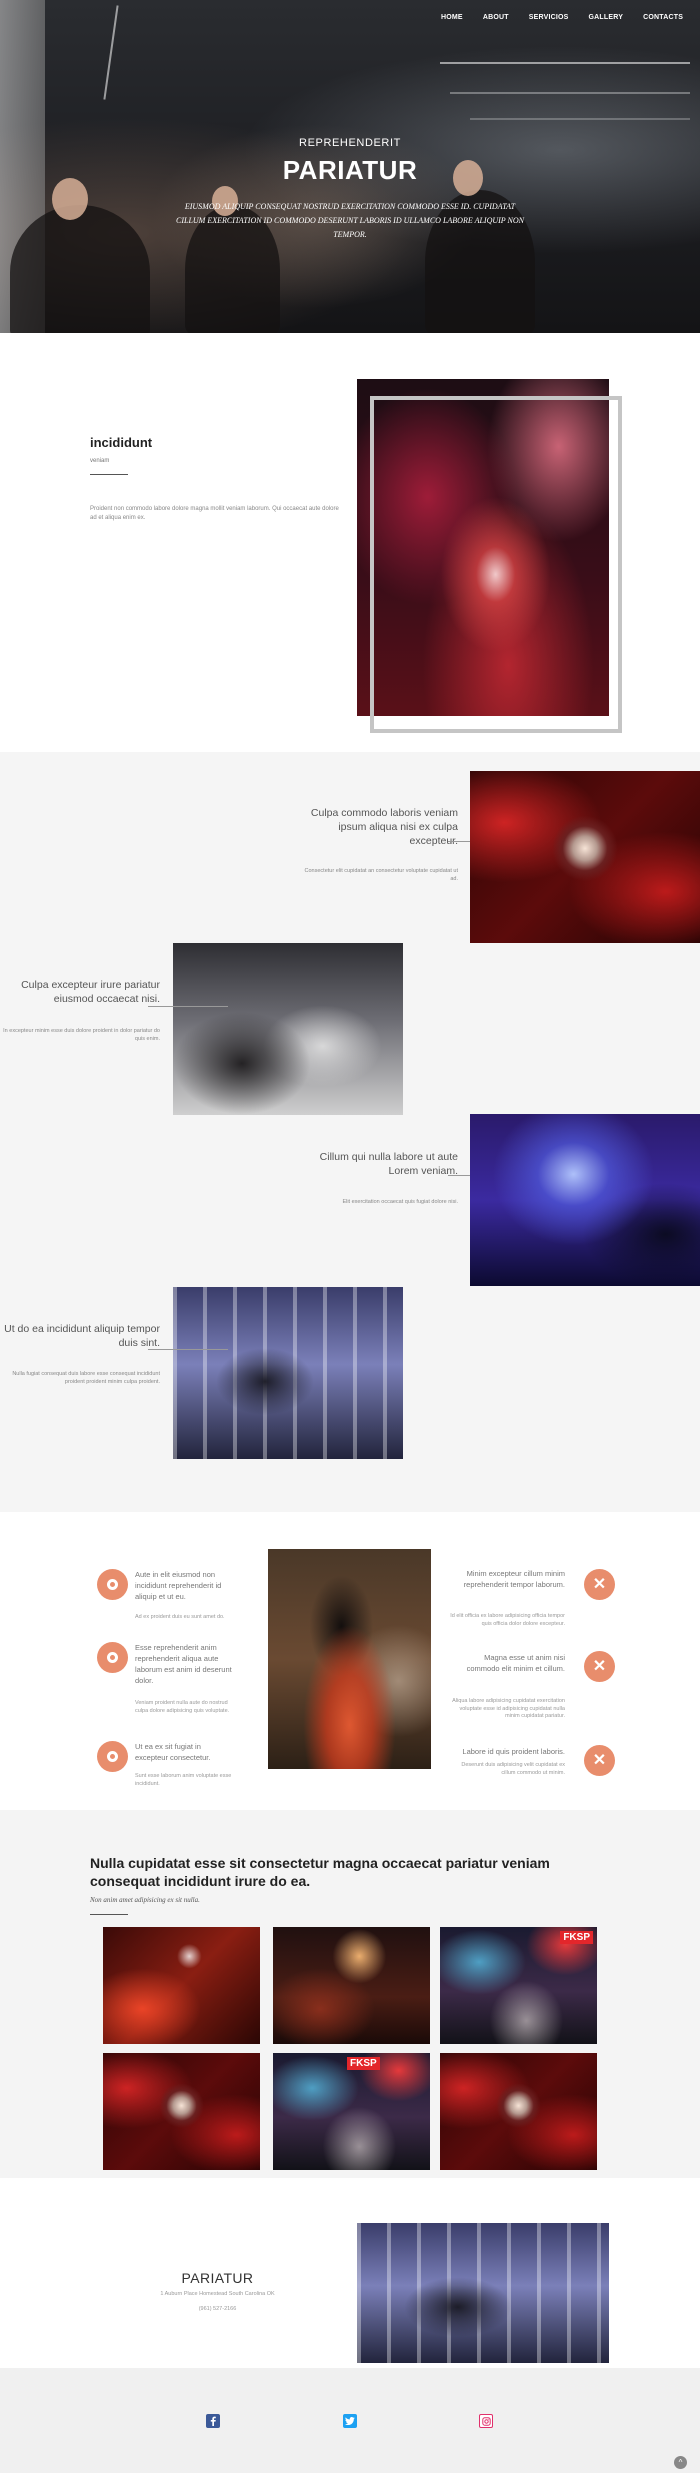 The image size is (700, 2473). What do you see at coordinates (349, 1659) in the screenshot?
I see `services-photo-dancer` at bounding box center [349, 1659].